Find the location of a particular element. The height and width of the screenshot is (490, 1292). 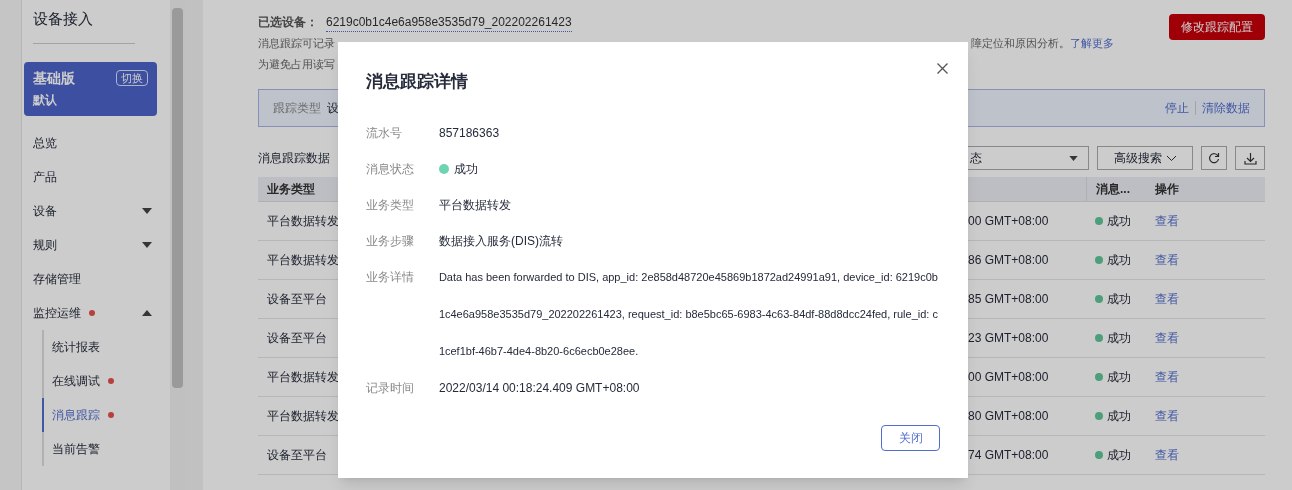

table-cell-text: 23 GMT+08:00 is located at coordinates (1009, 338).